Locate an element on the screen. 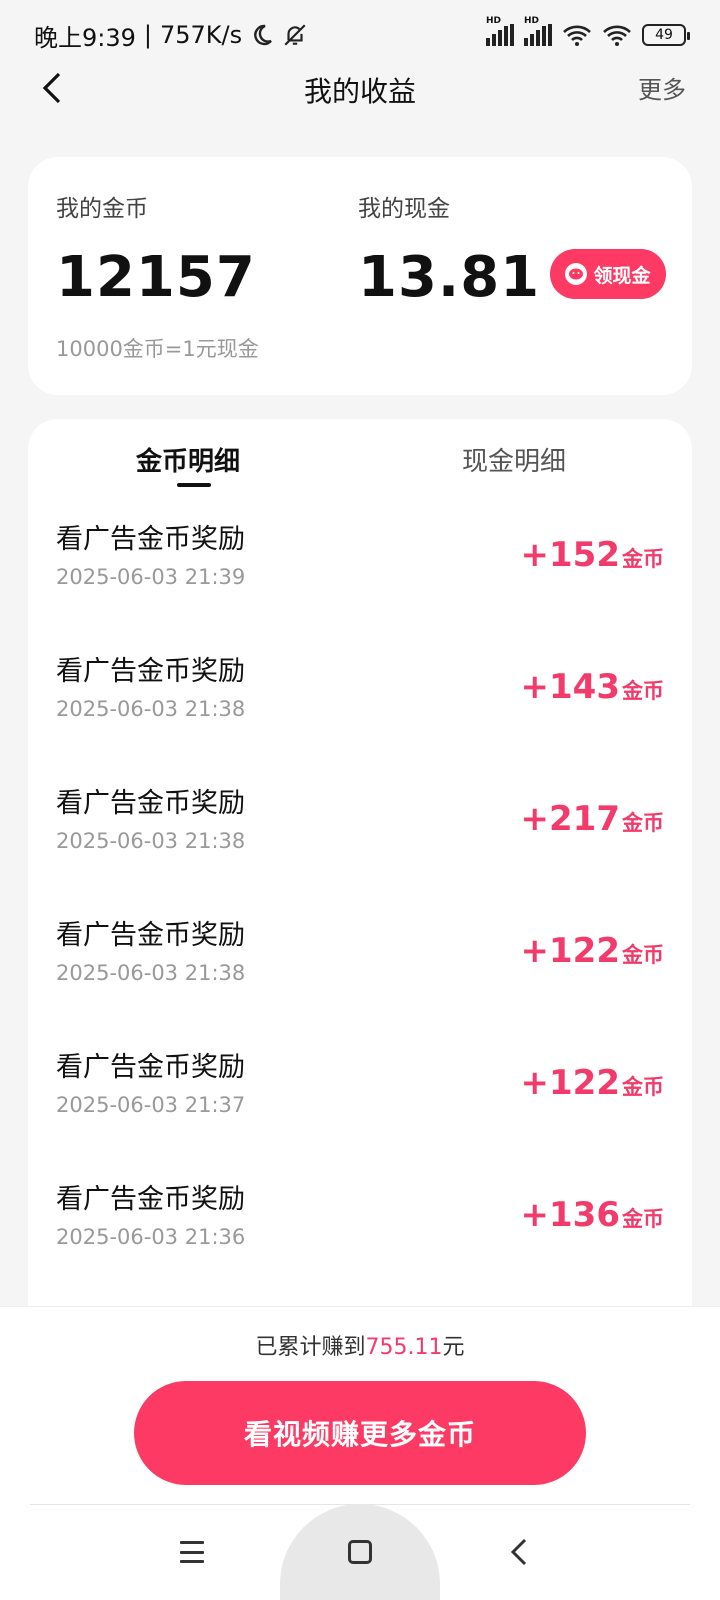  list-item: 看广告金币奖励 2025-06-03 21:39 +152 金币 is located at coordinates (360, 583).